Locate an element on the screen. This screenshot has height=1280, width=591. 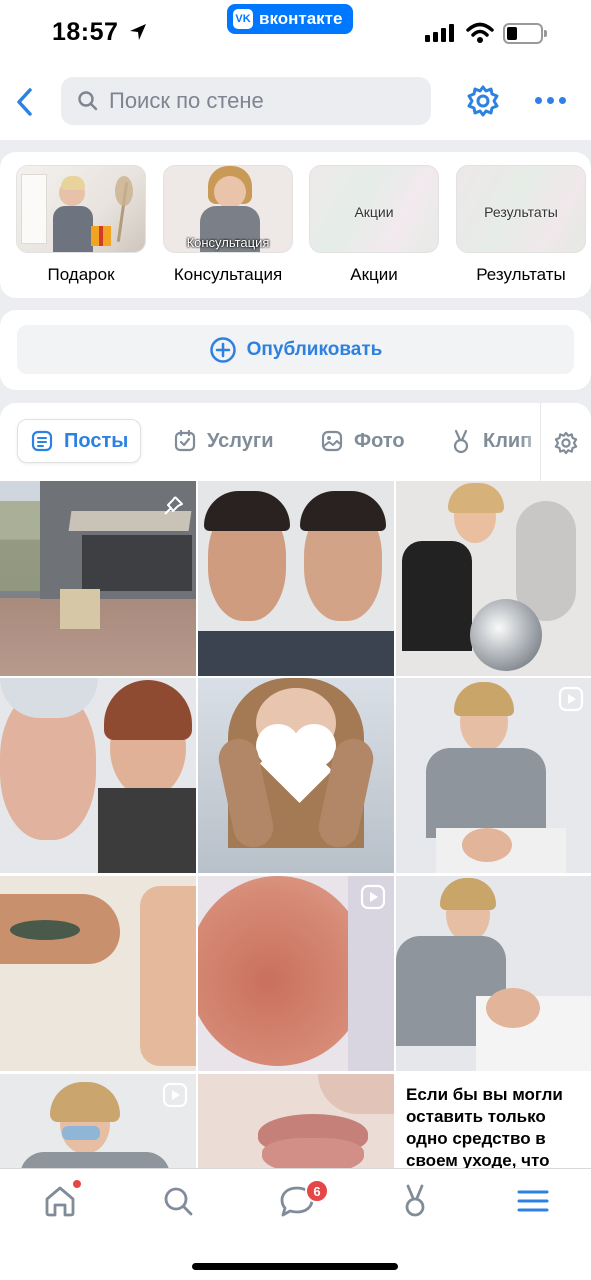
home-icon is located at coordinates (60, 1201).